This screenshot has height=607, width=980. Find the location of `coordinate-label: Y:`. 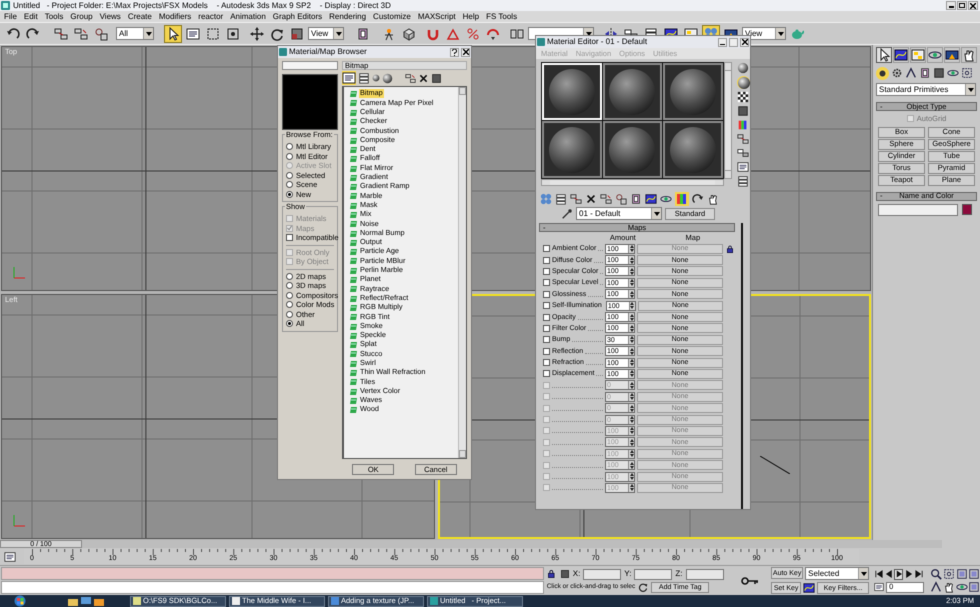

coordinate-label: Y: is located at coordinates (628, 574).